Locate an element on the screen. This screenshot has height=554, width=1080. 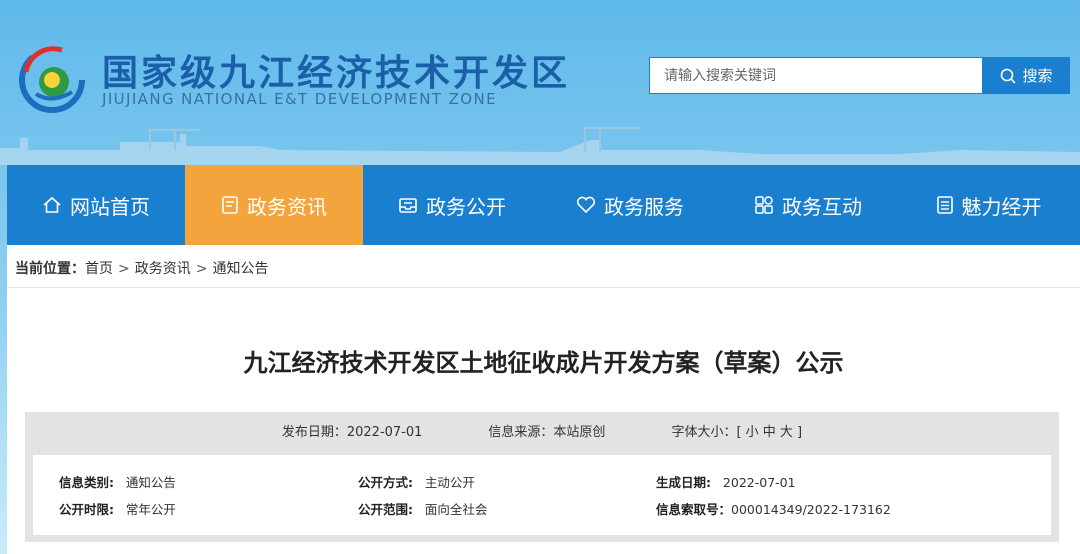
search-button: 搜索 is located at coordinates (1026, 75).